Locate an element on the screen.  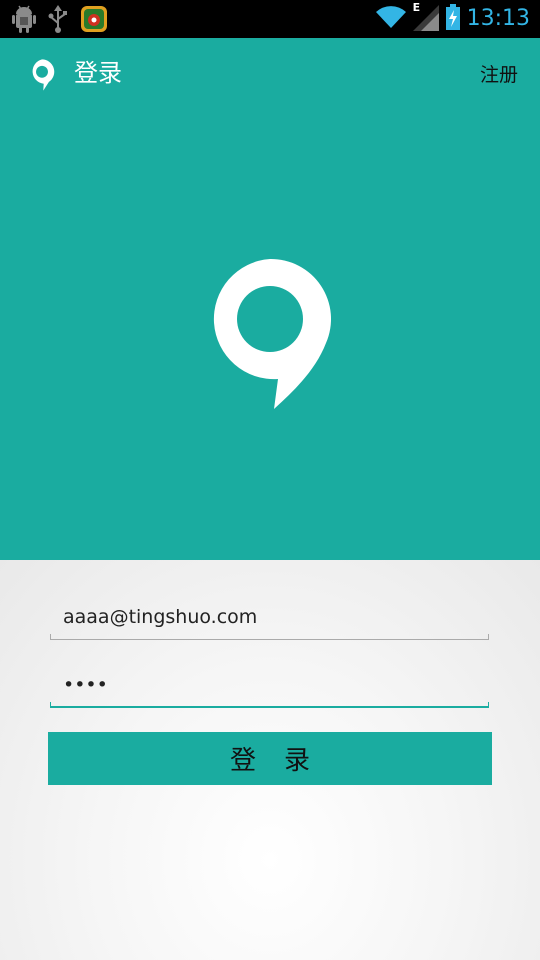
page-title: 登录 is located at coordinates (98, 73).